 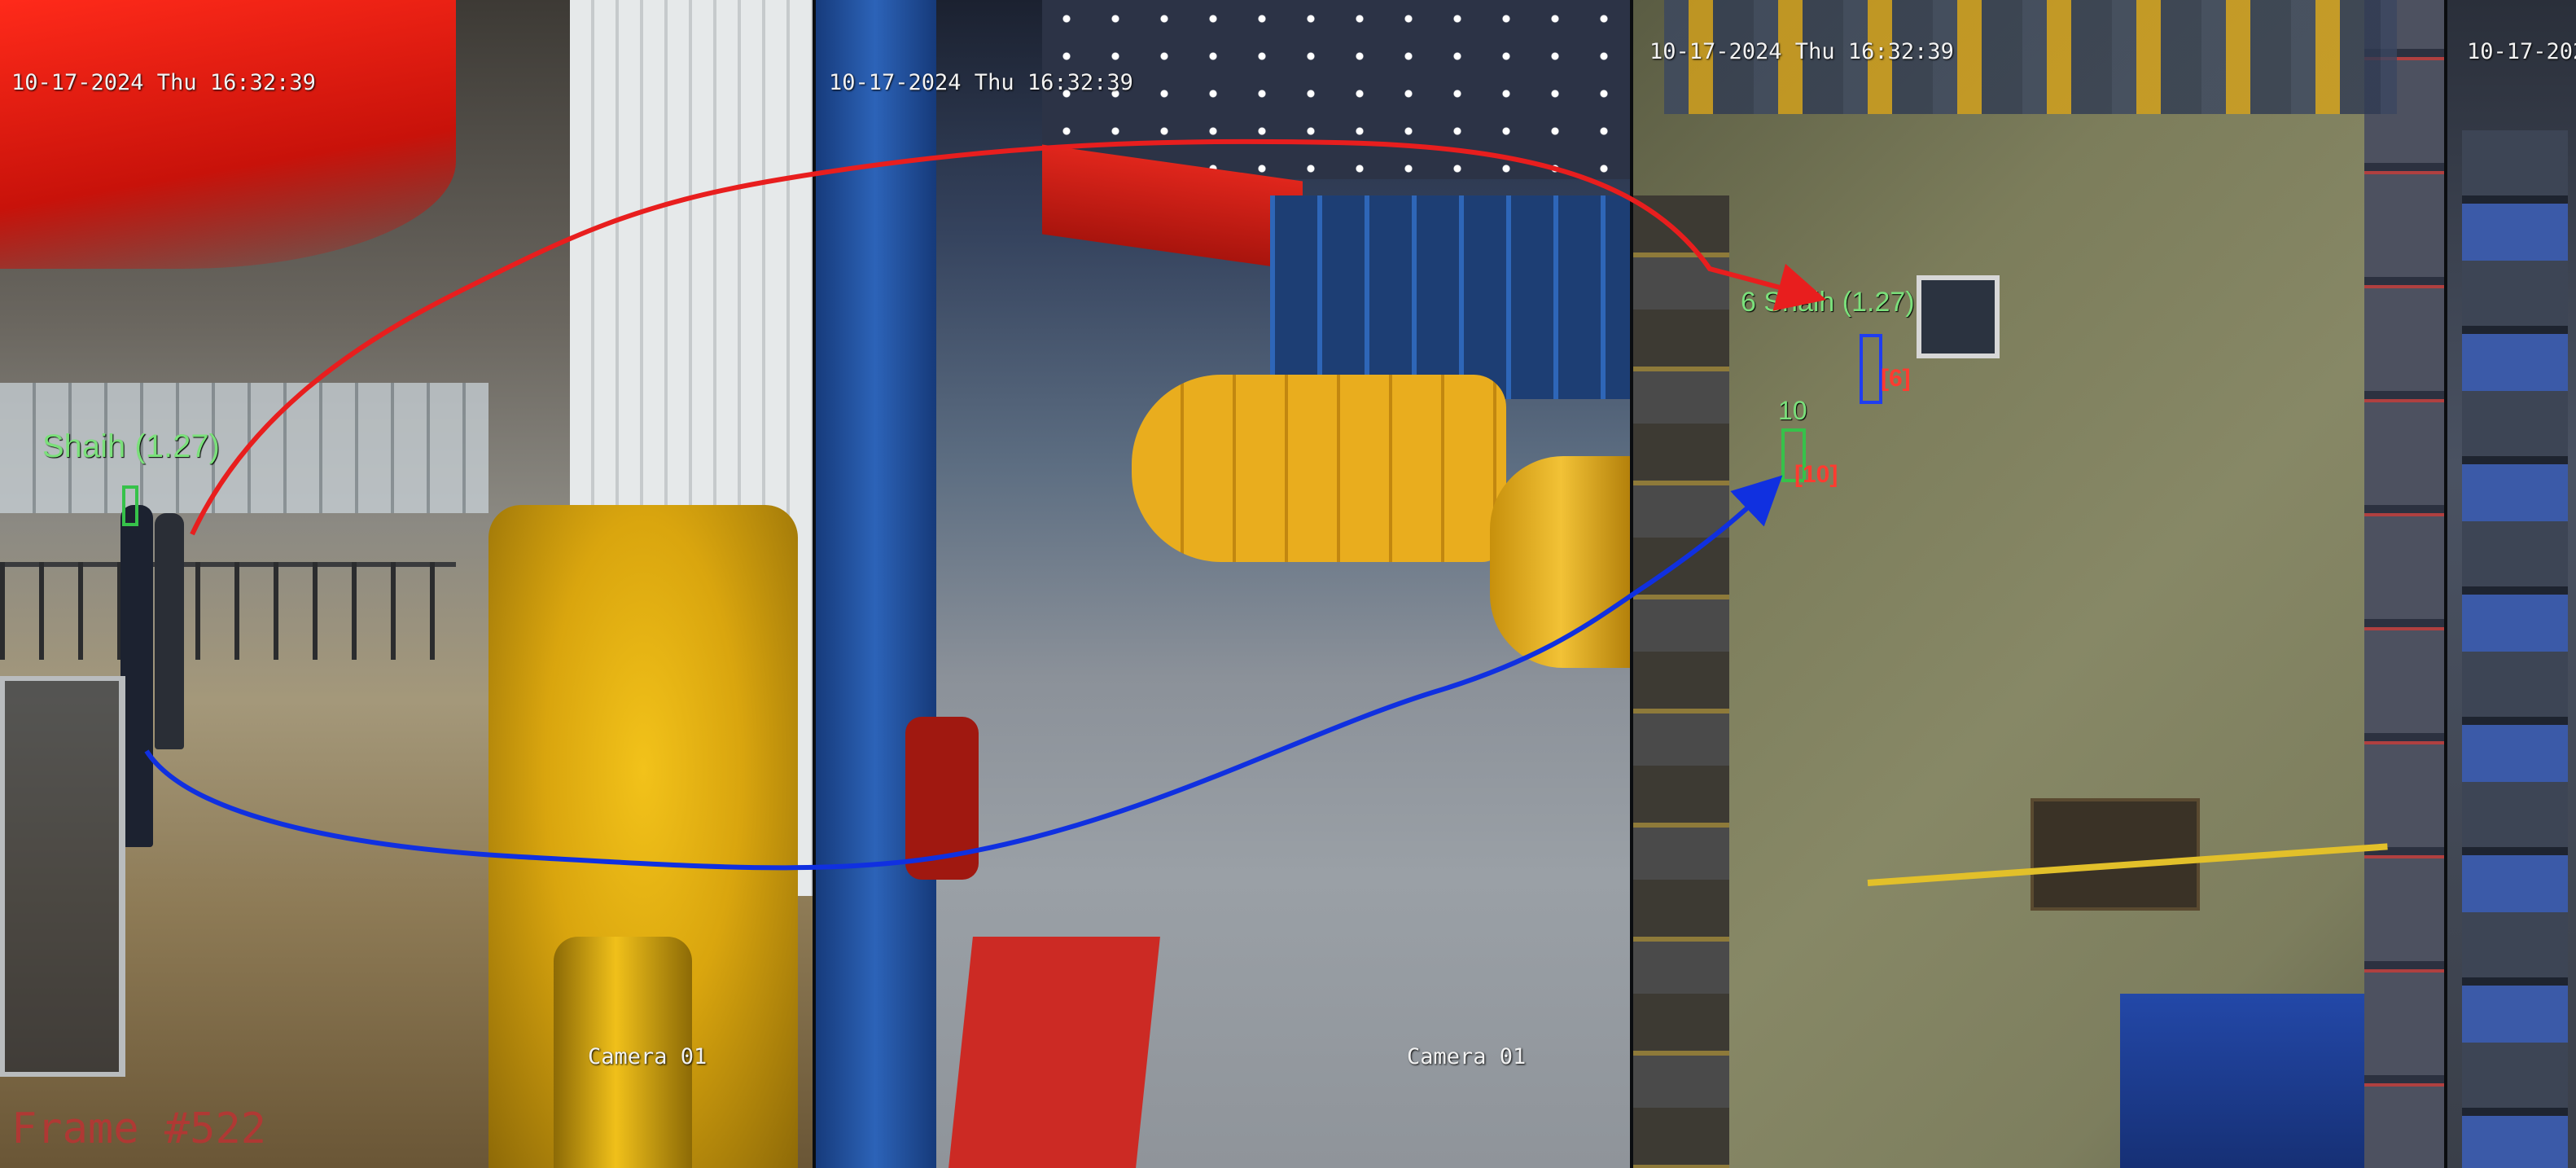 I want to click on left-equipment-strip, so click(x=1680, y=681).